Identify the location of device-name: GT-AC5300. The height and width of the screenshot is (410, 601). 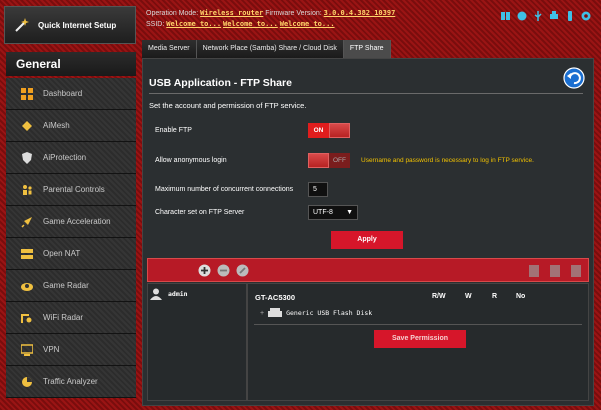
(275, 297).